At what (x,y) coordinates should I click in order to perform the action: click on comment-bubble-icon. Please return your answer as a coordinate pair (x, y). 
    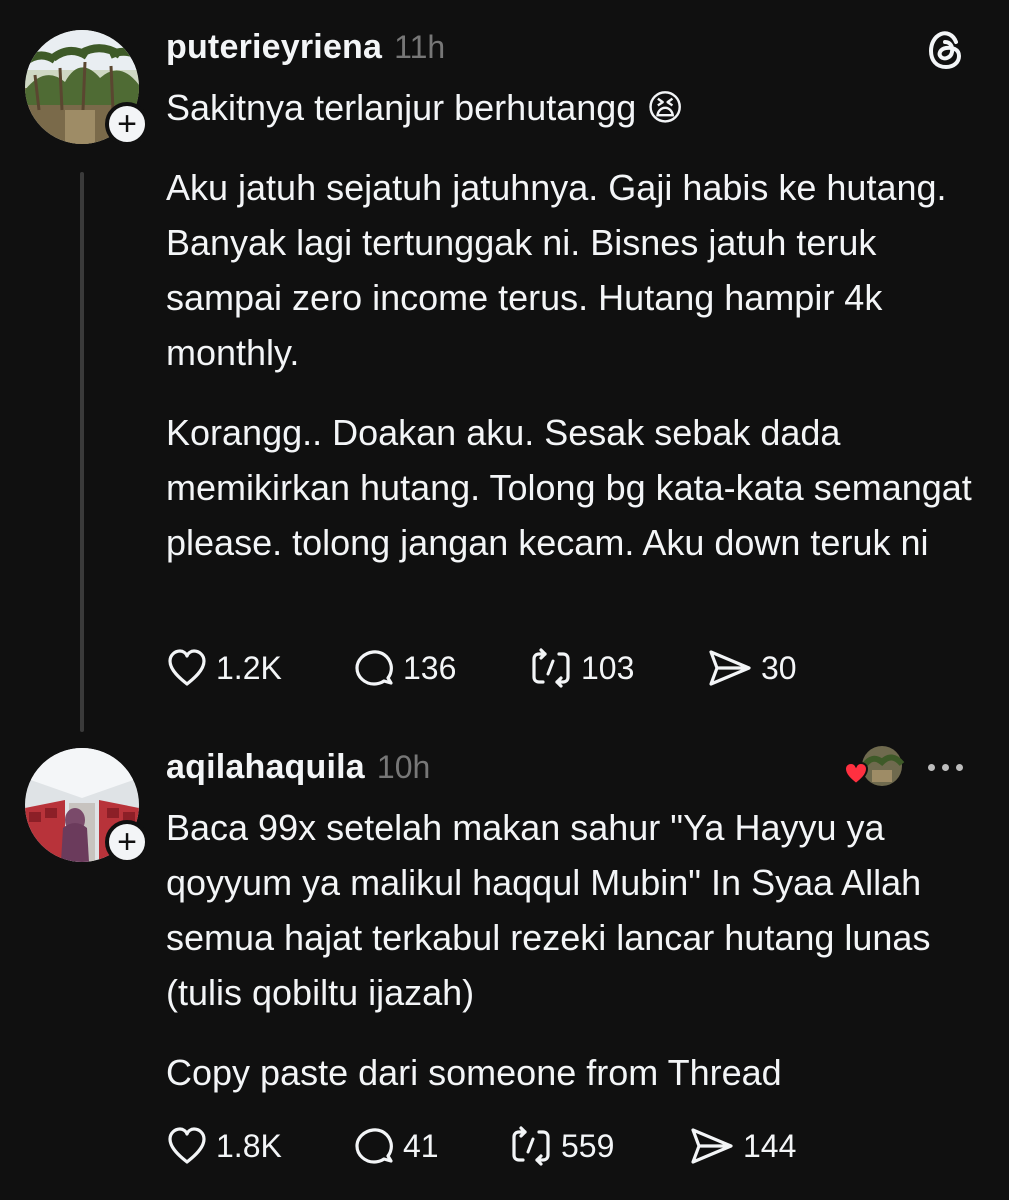
    Looking at the image, I should click on (374, 1146).